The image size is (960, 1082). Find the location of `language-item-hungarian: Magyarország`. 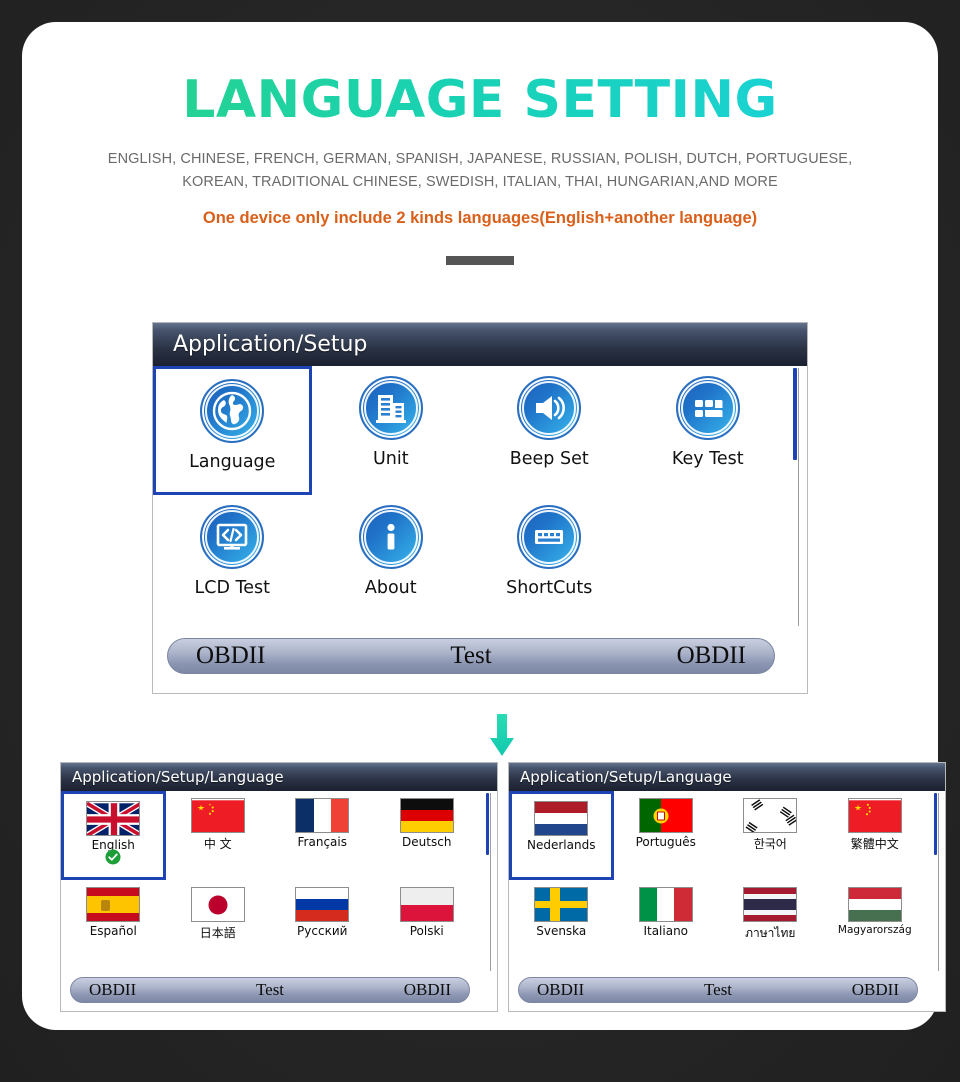

language-item-hungarian: Magyarország is located at coordinates (875, 924).